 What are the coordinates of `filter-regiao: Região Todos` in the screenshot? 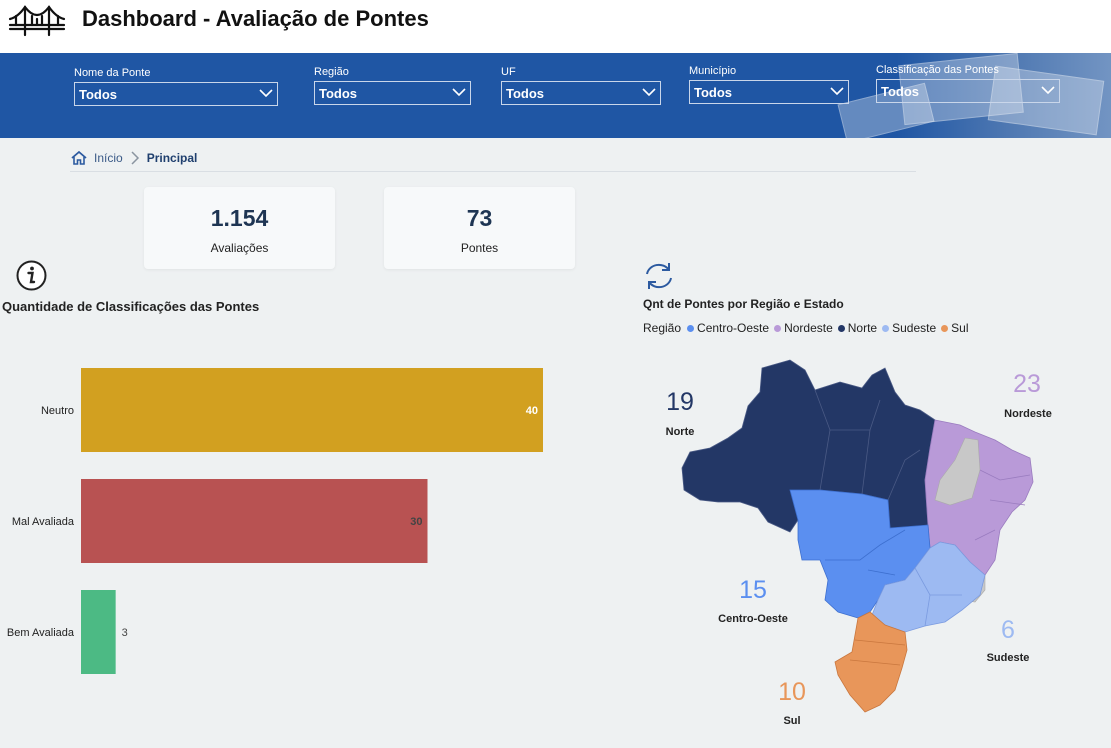 It's located at (392, 85).